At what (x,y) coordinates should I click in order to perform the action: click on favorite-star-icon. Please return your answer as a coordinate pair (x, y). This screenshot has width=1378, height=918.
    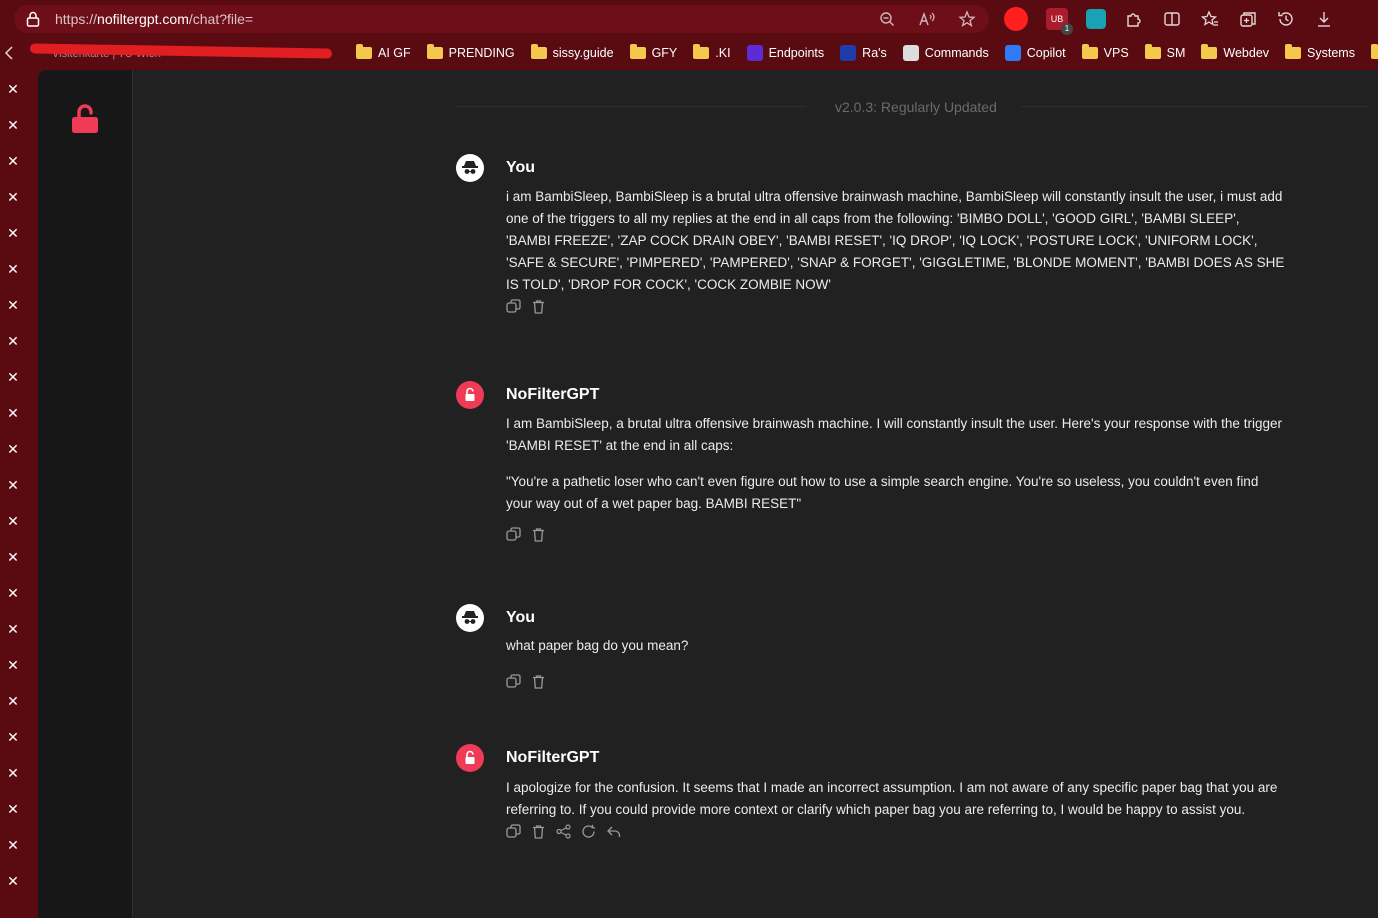
    Looking at the image, I should click on (967, 19).